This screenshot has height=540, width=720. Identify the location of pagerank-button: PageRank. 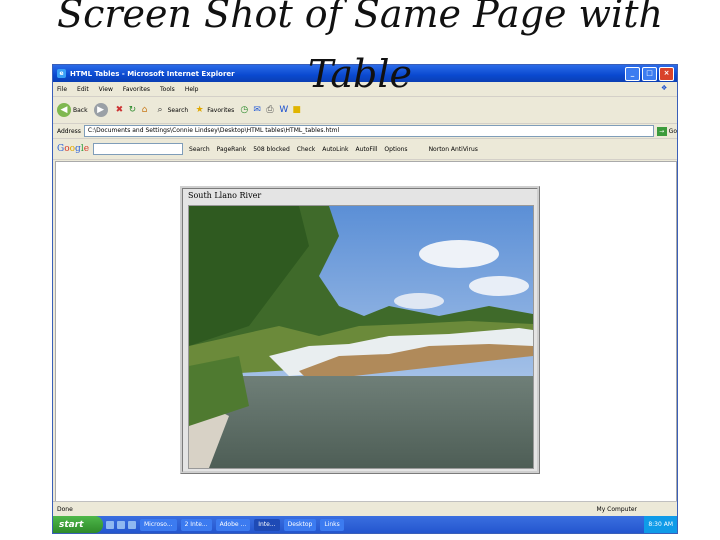
(232, 149).